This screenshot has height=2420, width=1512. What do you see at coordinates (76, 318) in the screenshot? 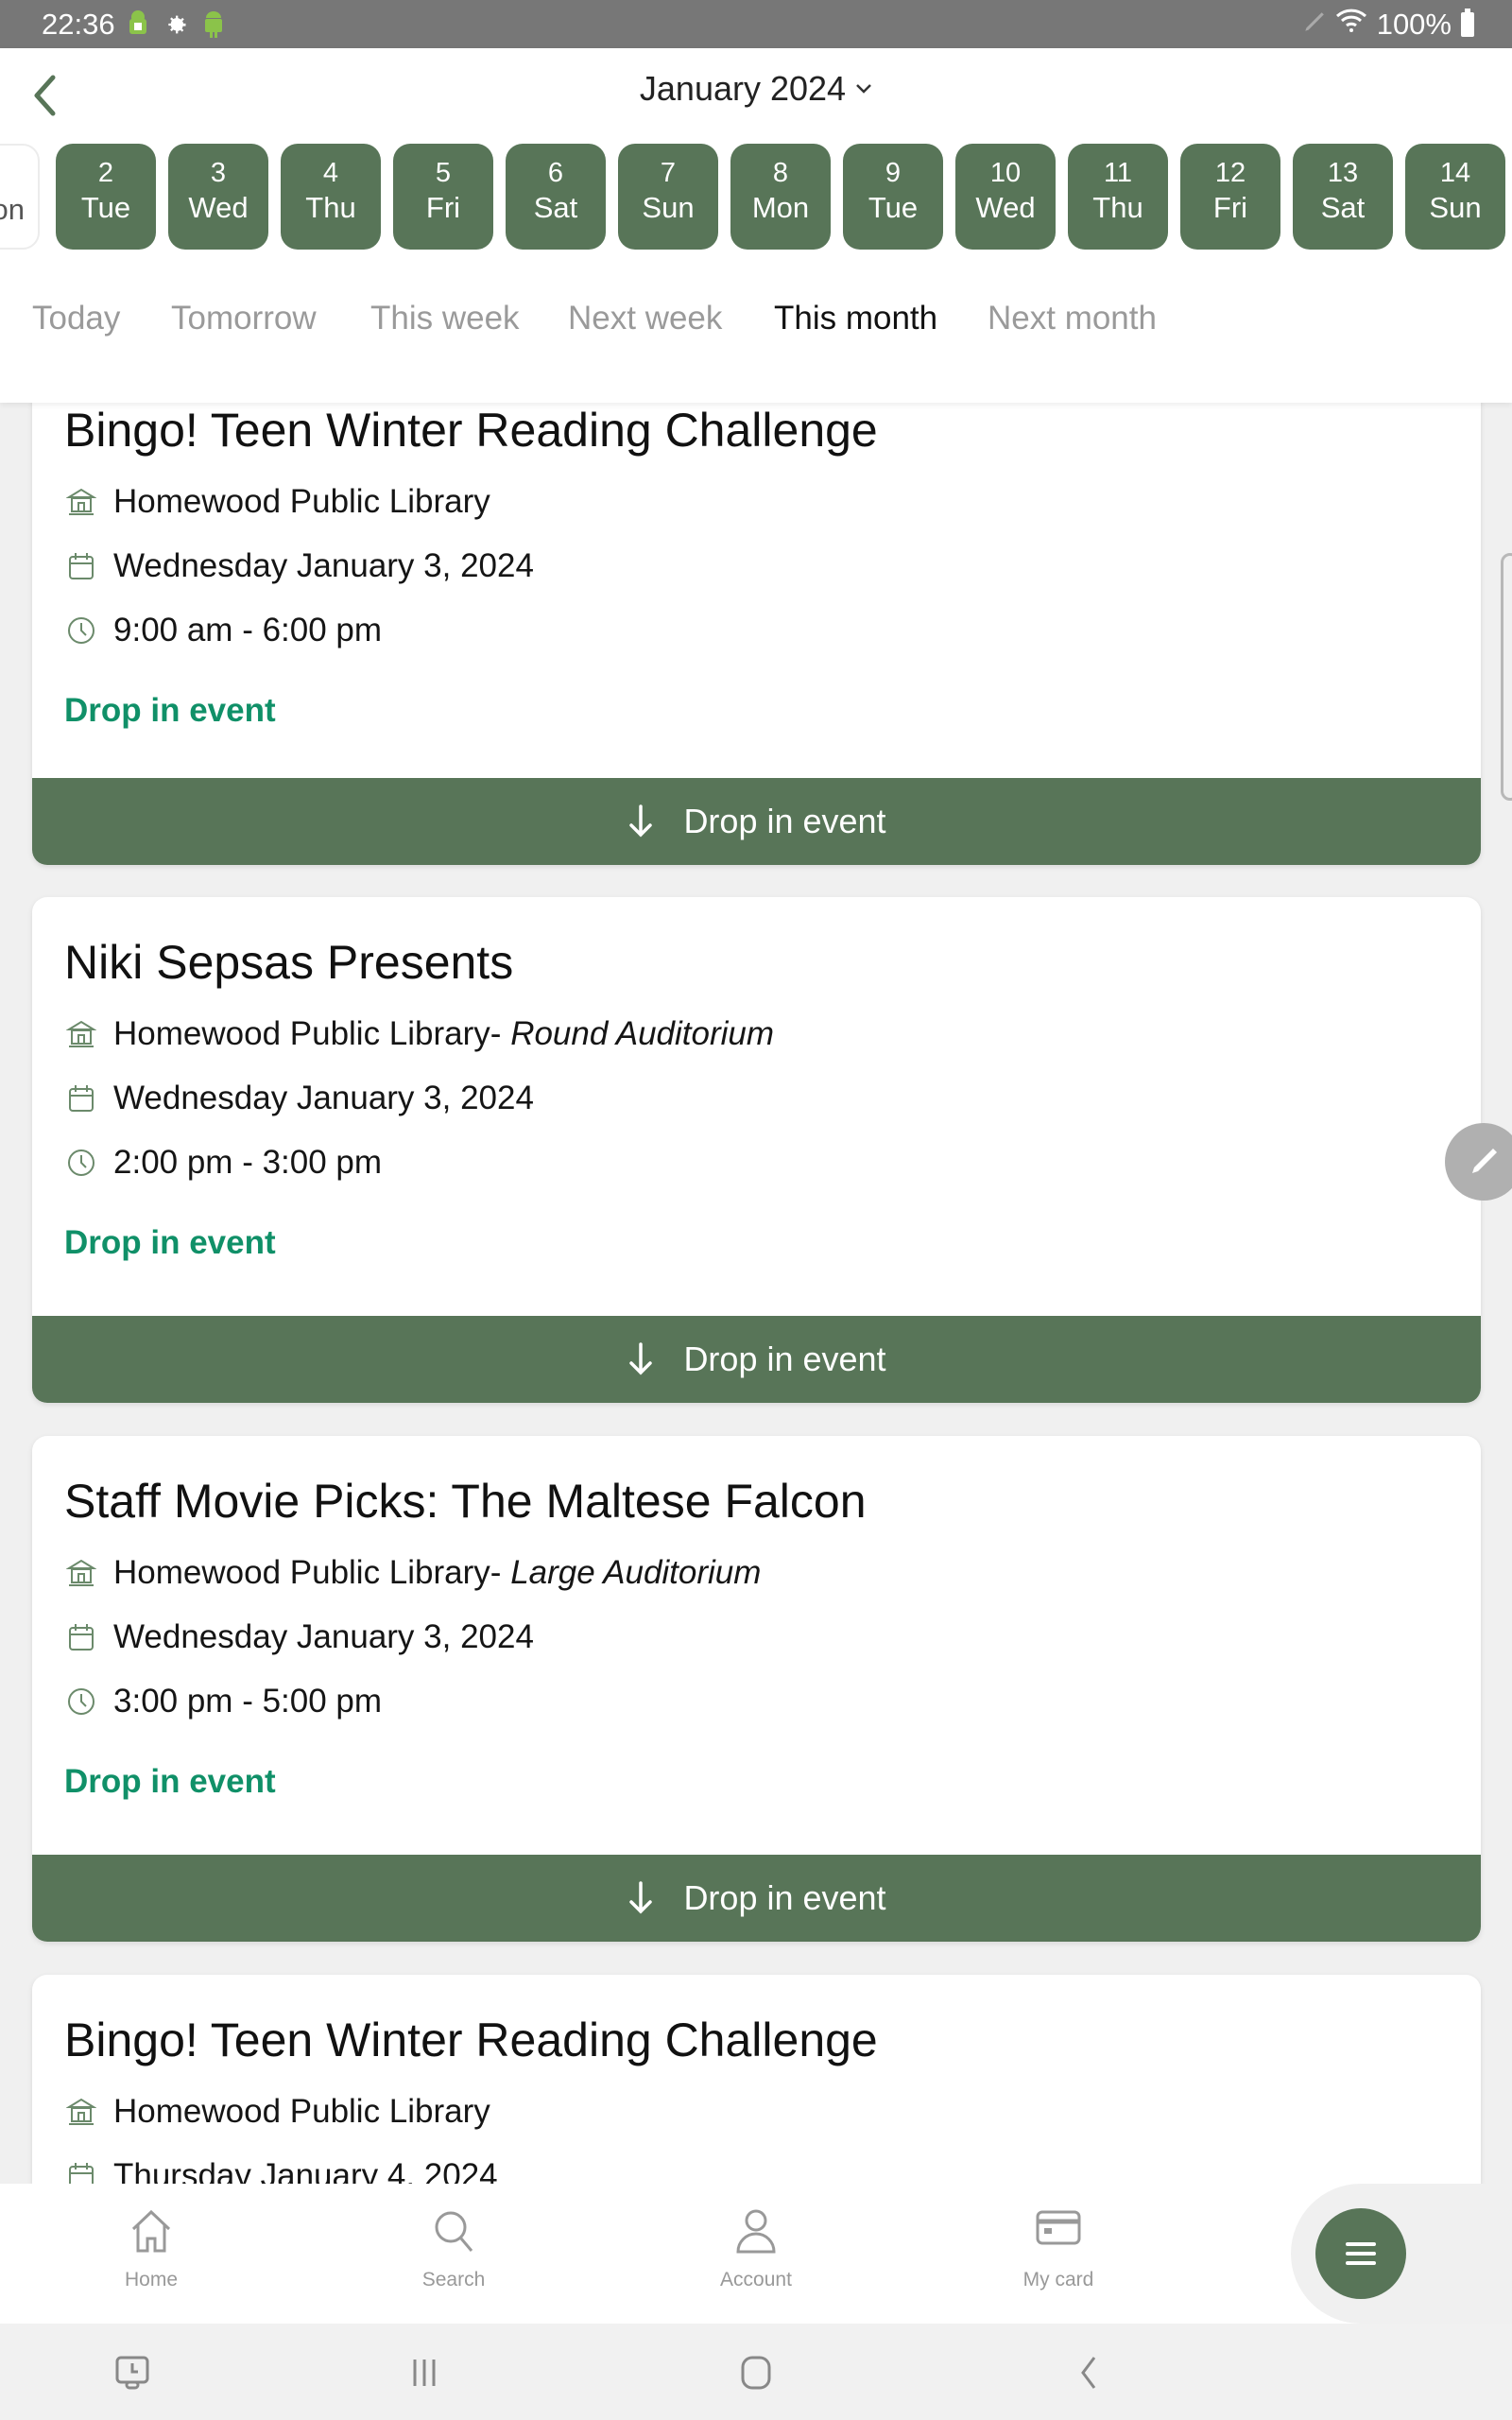
I see `filter-today: Today` at bounding box center [76, 318].